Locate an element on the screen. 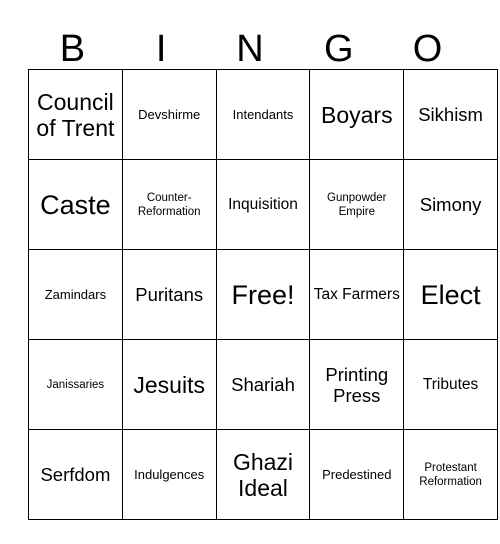  bingo-cell-n2: Inquisition is located at coordinates (263, 204).